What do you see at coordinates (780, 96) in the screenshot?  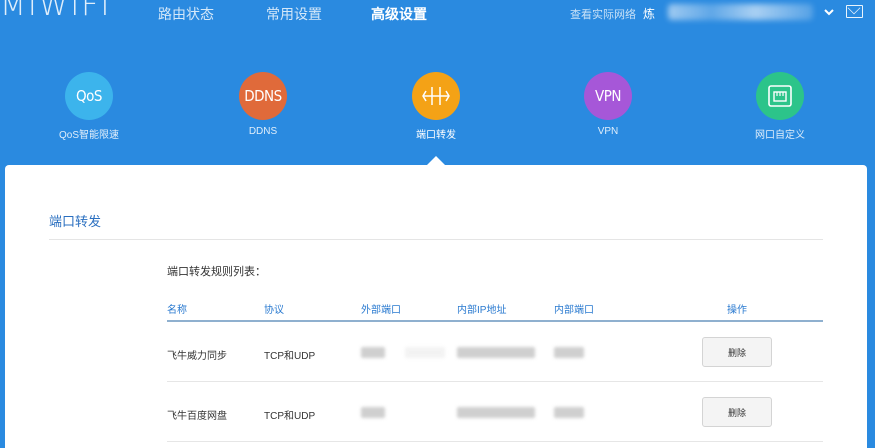 I see `ethernet-port-icon` at bounding box center [780, 96].